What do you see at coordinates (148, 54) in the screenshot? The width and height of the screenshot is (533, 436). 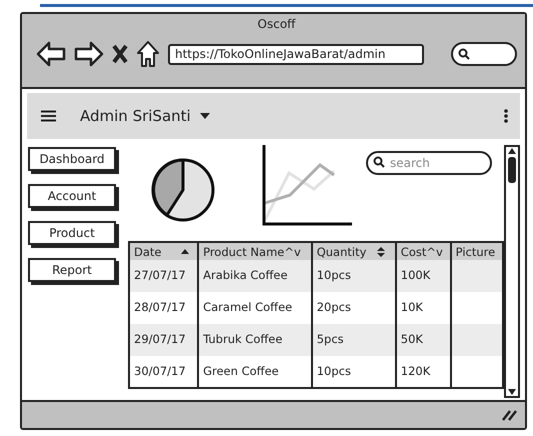 I see `home-icon` at bounding box center [148, 54].